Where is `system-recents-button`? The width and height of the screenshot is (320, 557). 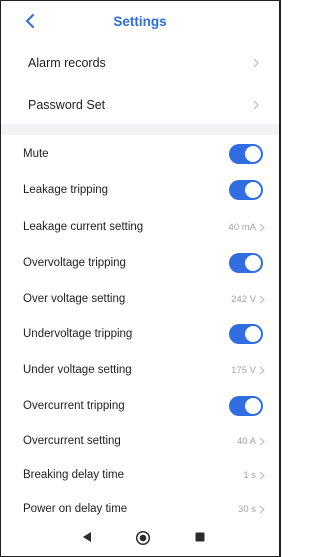 system-recents-button is located at coordinates (201, 538).